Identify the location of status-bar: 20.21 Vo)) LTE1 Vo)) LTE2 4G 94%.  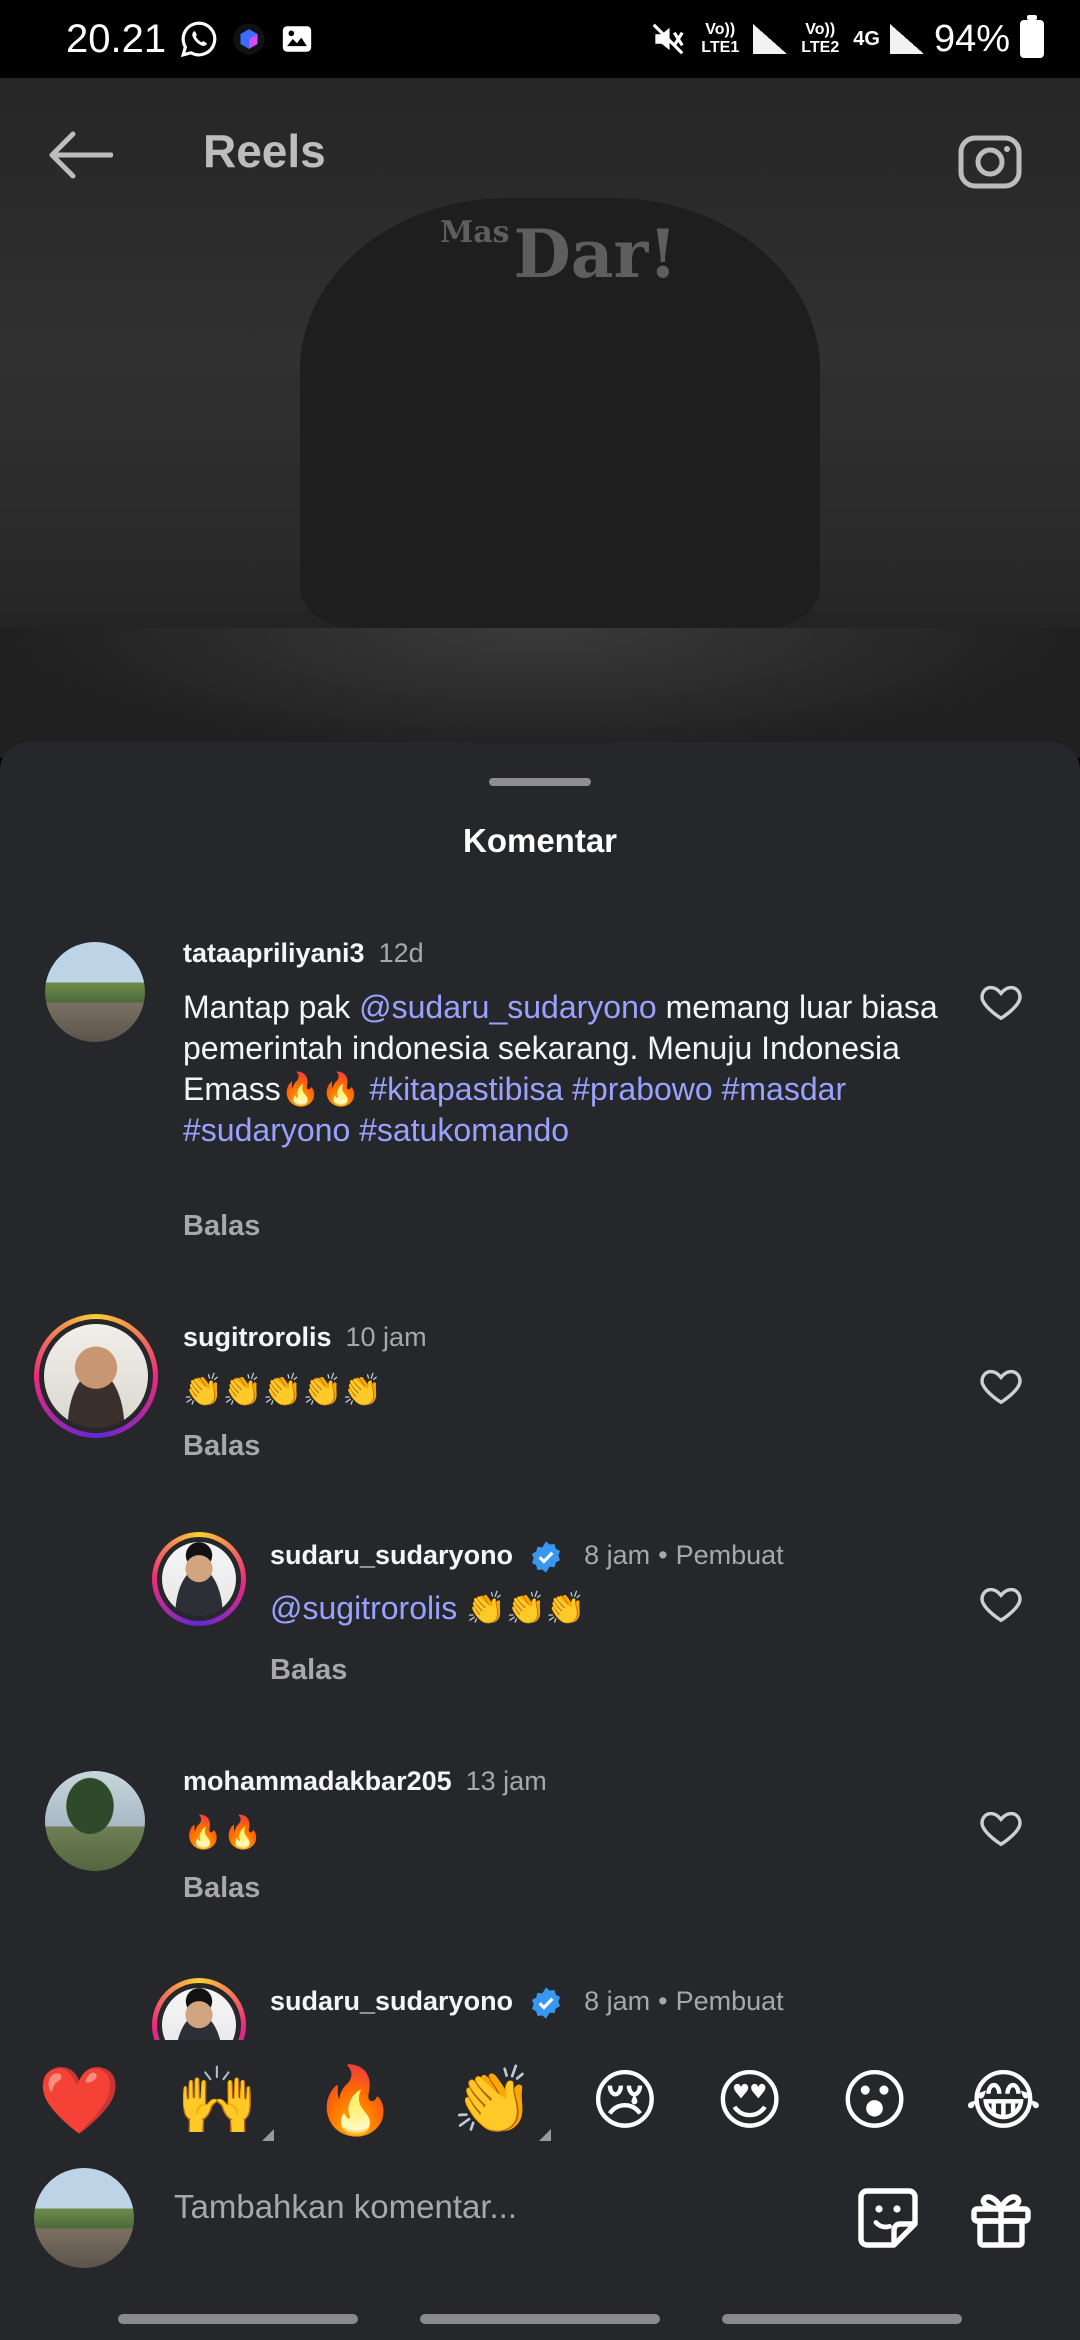
(540, 39).